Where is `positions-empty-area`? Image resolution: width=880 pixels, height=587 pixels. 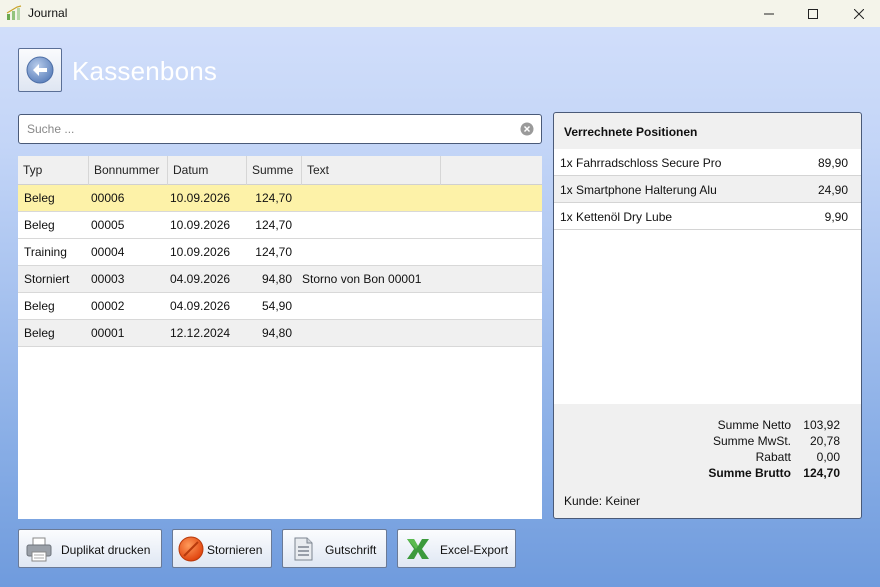 positions-empty-area is located at coordinates (707, 317).